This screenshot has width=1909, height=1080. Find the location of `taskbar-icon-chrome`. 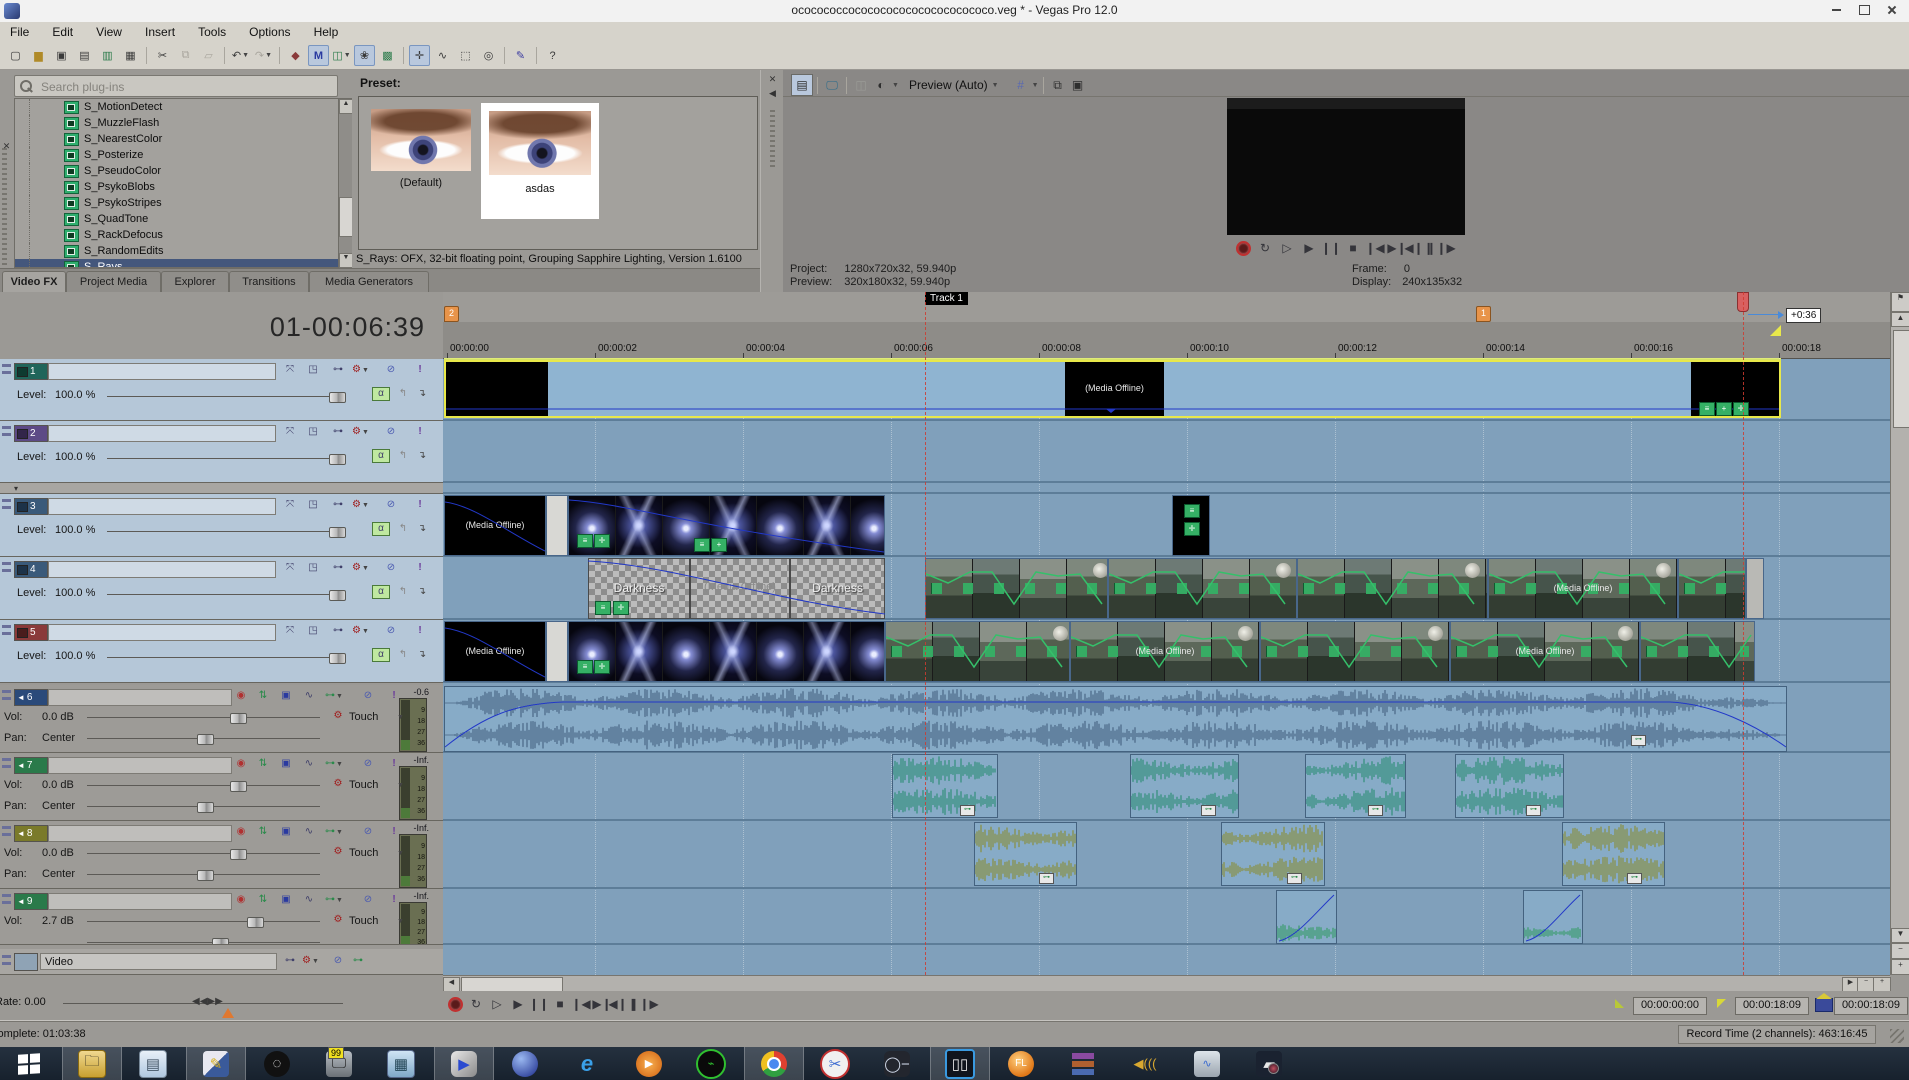

taskbar-icon-chrome is located at coordinates (774, 1063).